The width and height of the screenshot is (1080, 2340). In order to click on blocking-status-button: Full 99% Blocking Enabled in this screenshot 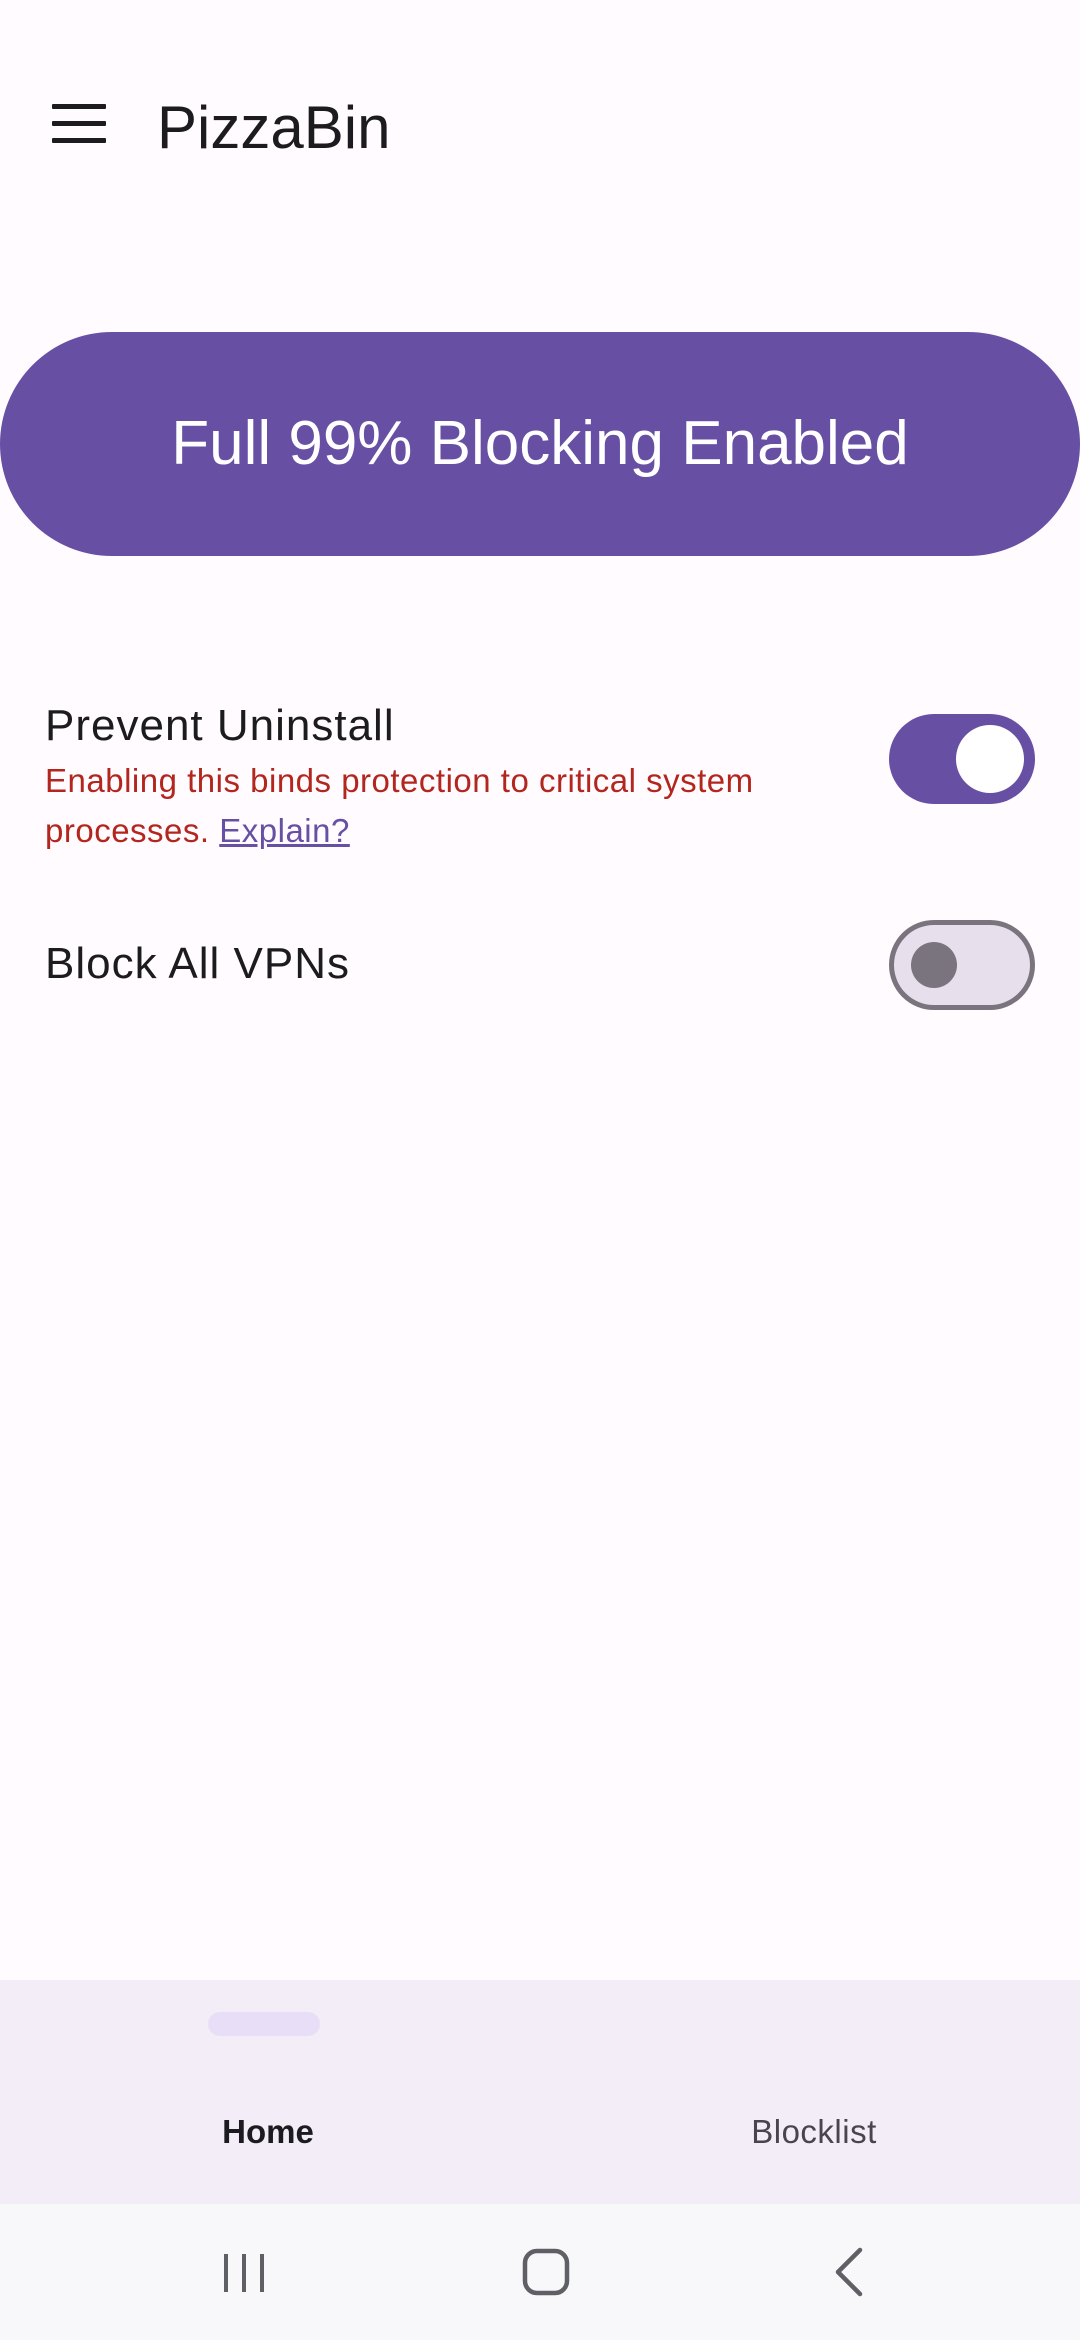, I will do `click(540, 444)`.